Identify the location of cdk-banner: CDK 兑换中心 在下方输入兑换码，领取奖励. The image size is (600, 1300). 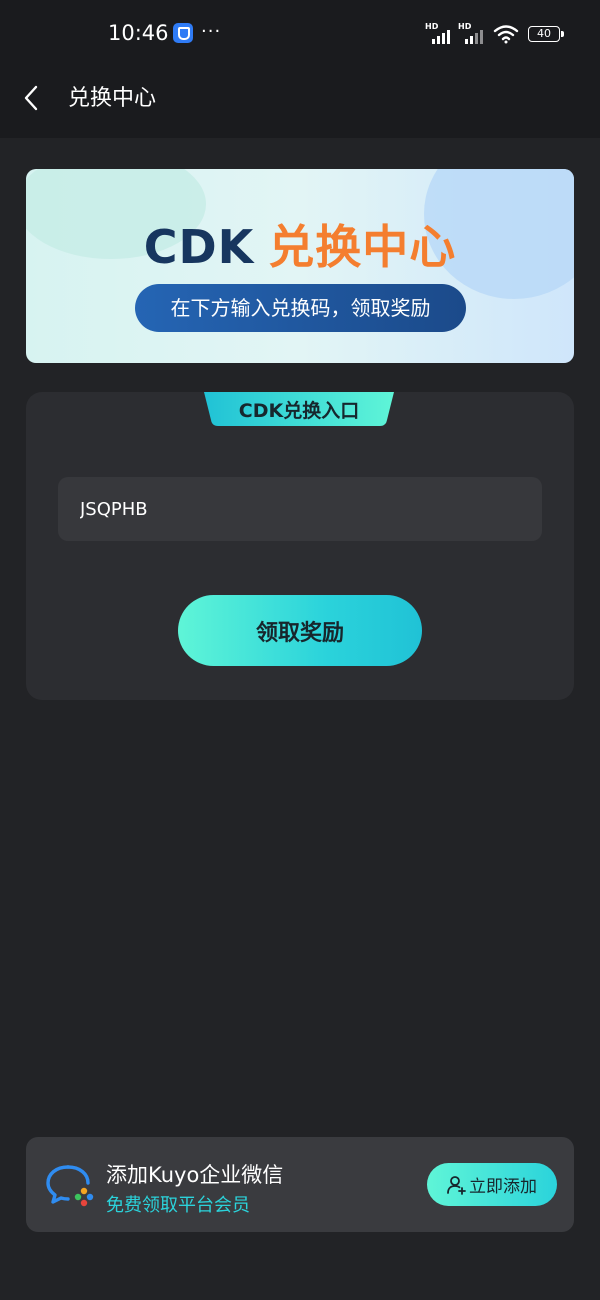
(300, 266).